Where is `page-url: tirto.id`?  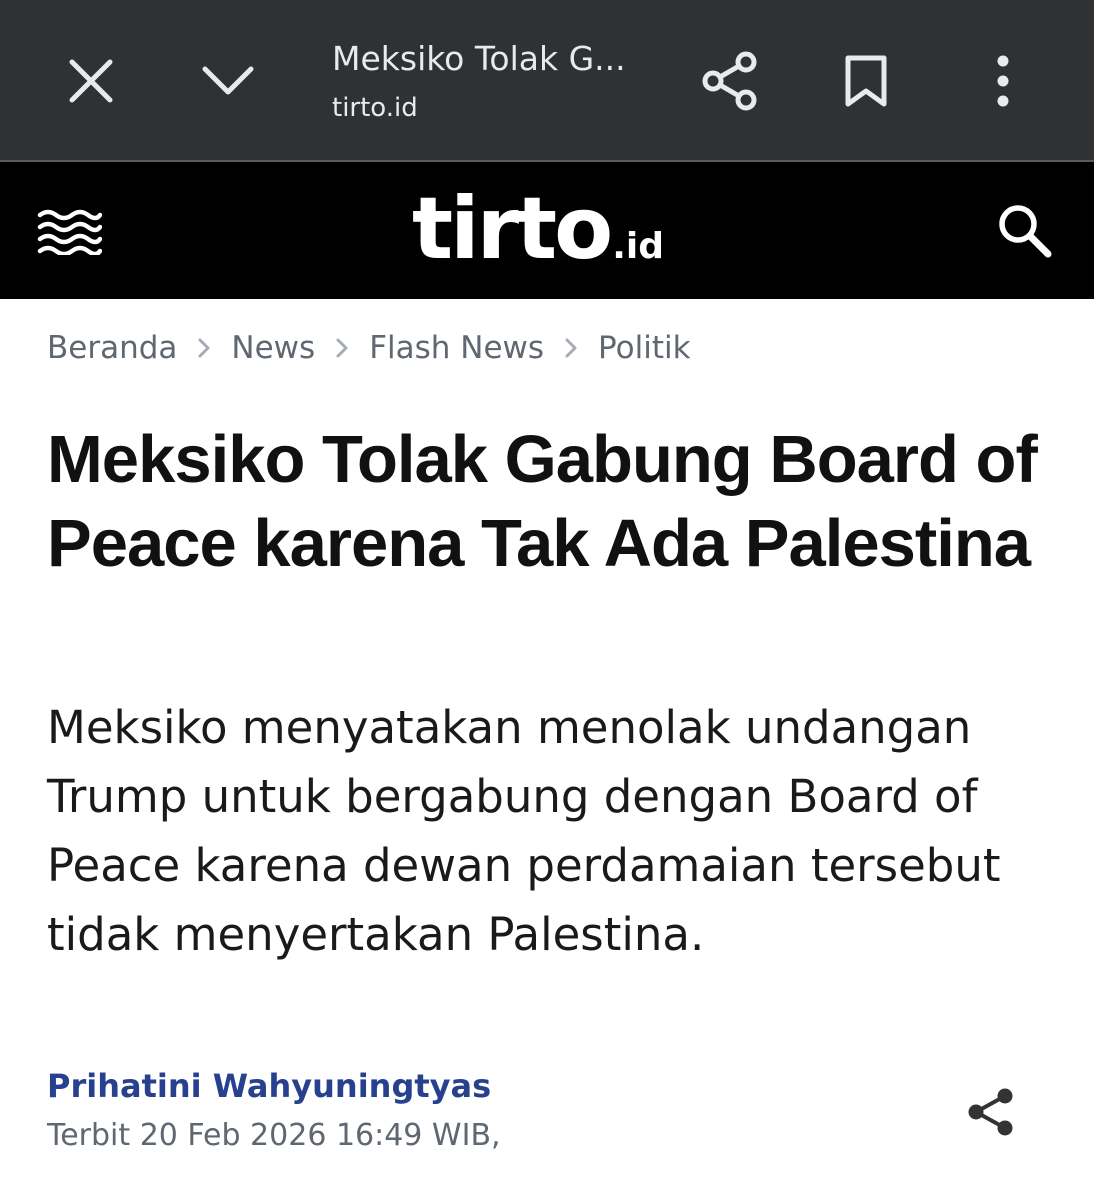
page-url: tirto.id is located at coordinates (497, 108).